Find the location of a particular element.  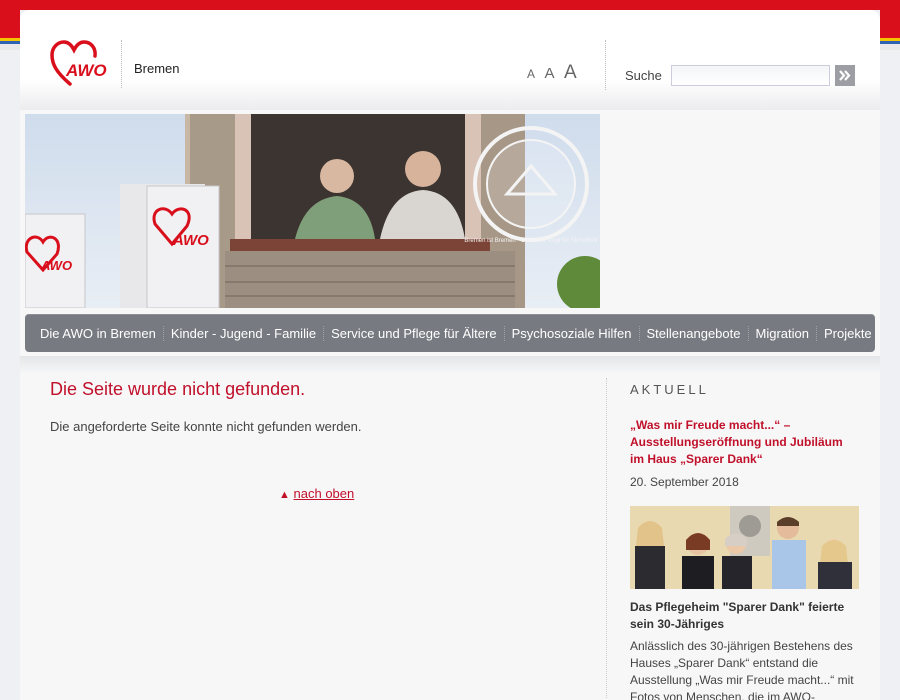

site-header: AWO Bremen A A A Suche is located at coordinates (450, 60).